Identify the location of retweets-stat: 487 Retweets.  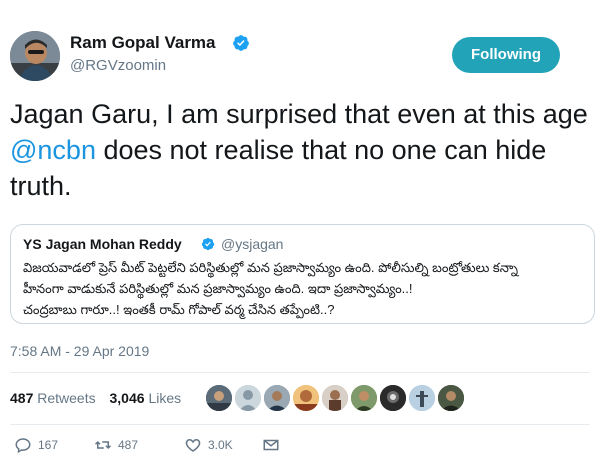
(53, 398).